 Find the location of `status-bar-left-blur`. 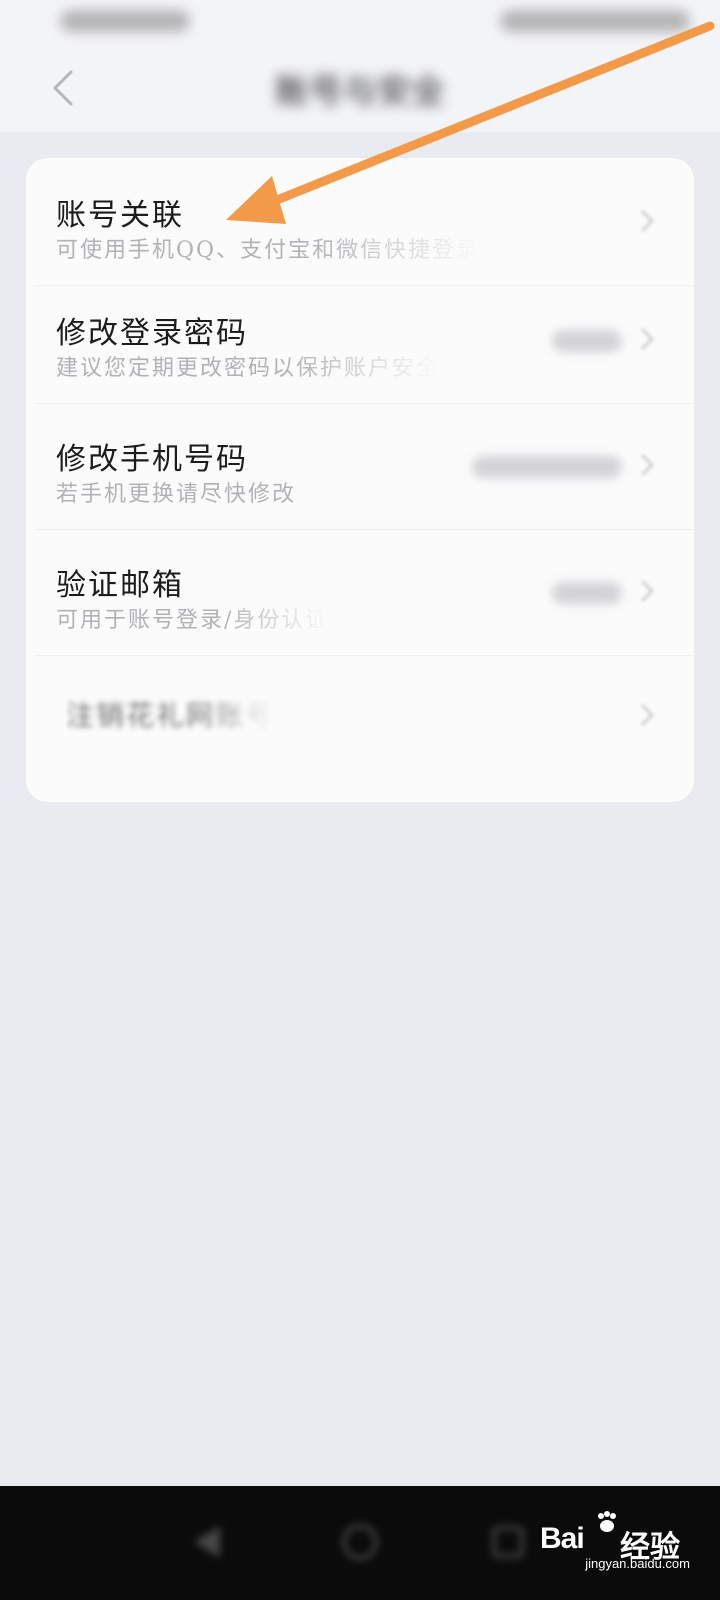

status-bar-left-blur is located at coordinates (125, 21).